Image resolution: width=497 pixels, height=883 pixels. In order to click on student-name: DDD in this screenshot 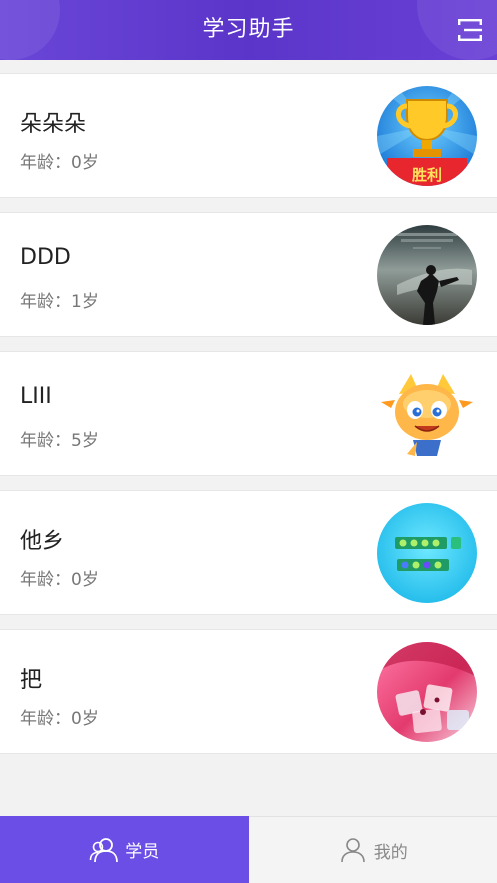, I will do `click(45, 257)`.